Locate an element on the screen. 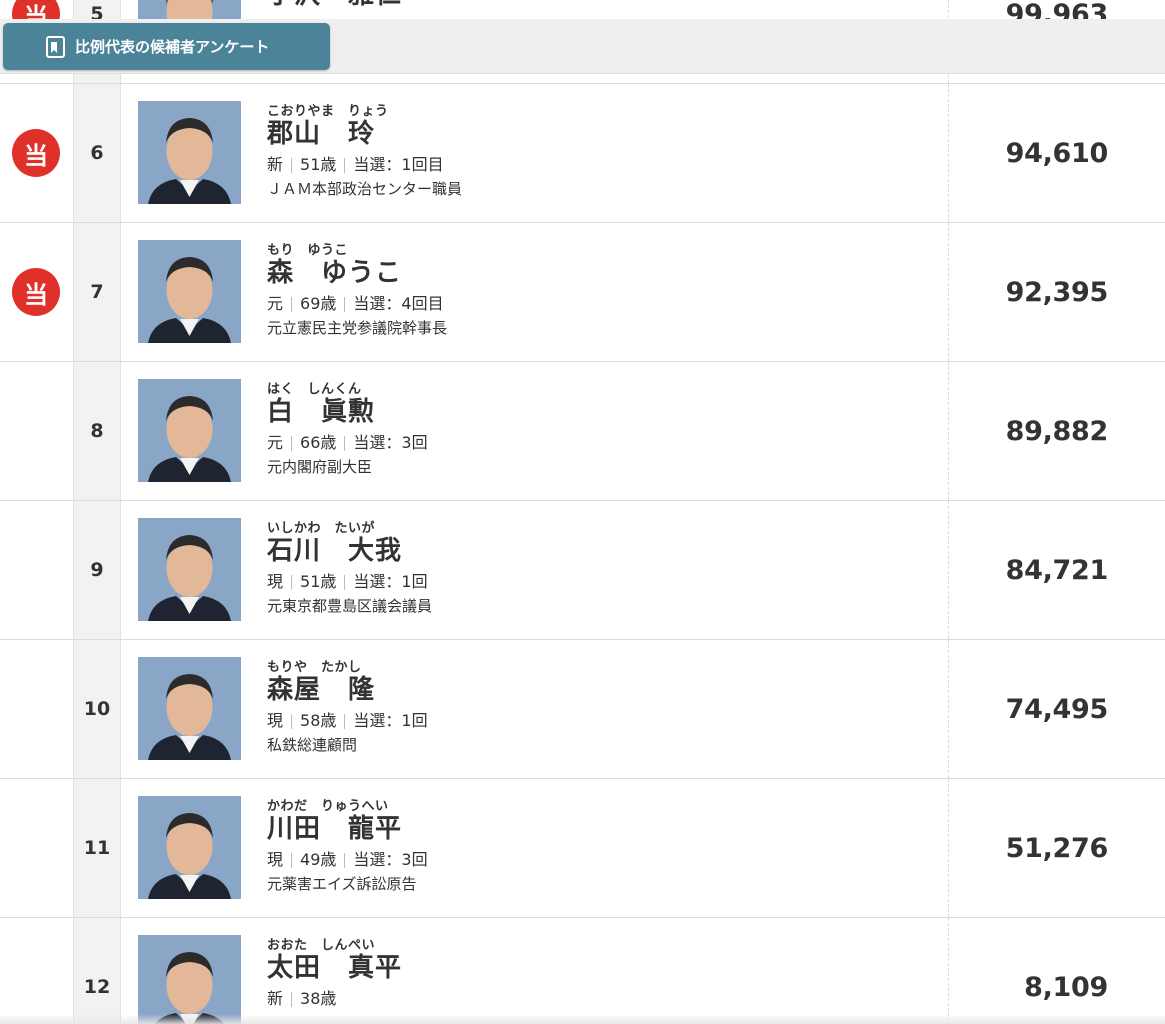  vote-count: 94,610 is located at coordinates (1057, 153).